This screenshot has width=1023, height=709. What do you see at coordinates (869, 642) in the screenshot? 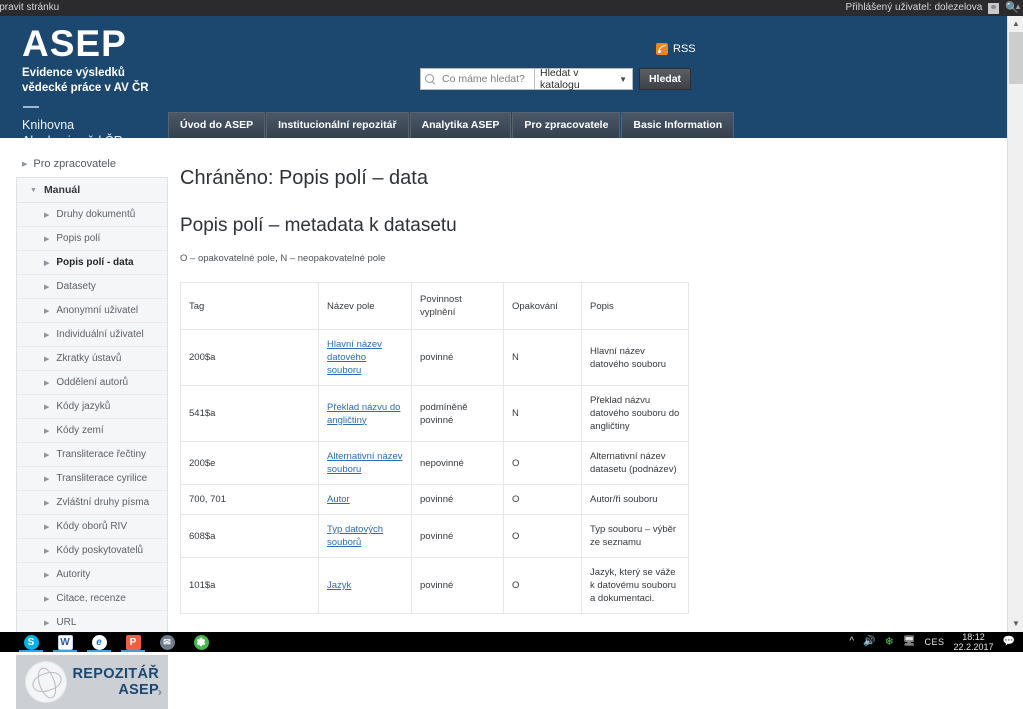
I see `speaker-icon: 🔊` at bounding box center [869, 642].